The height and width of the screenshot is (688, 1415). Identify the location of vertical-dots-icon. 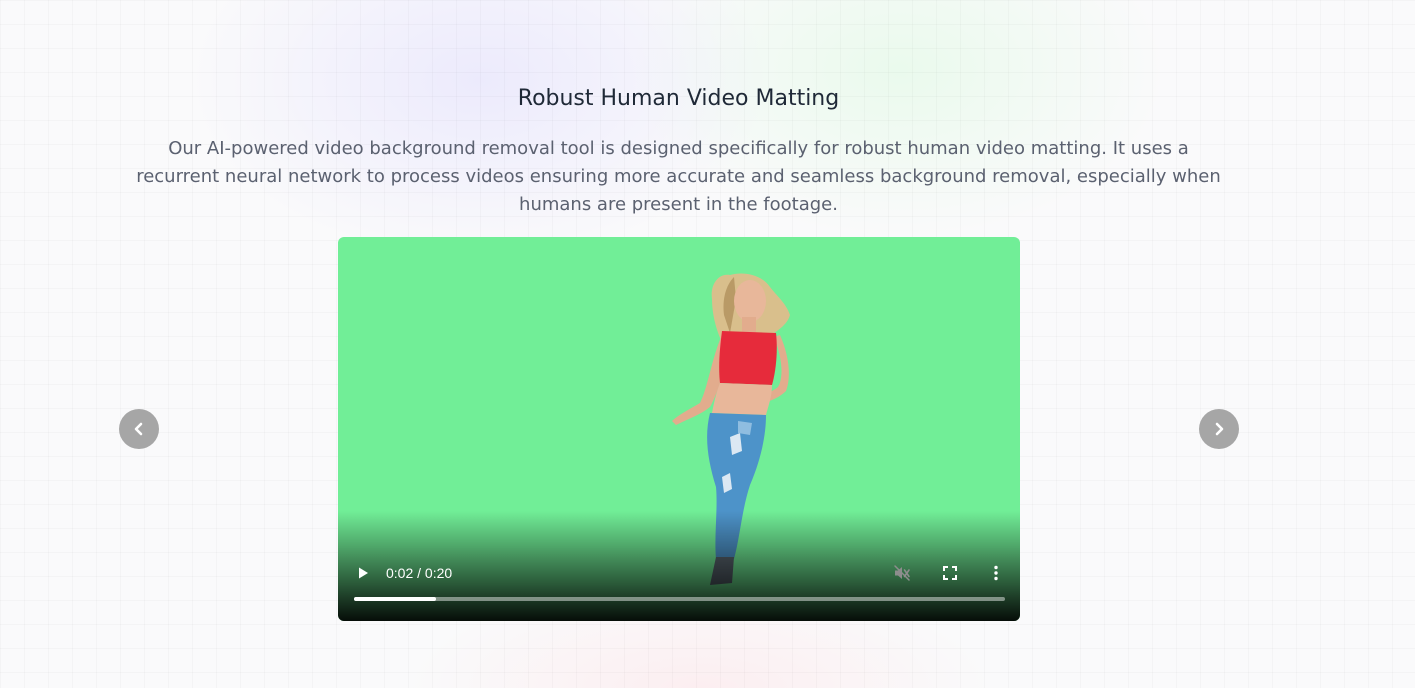
(996, 573).